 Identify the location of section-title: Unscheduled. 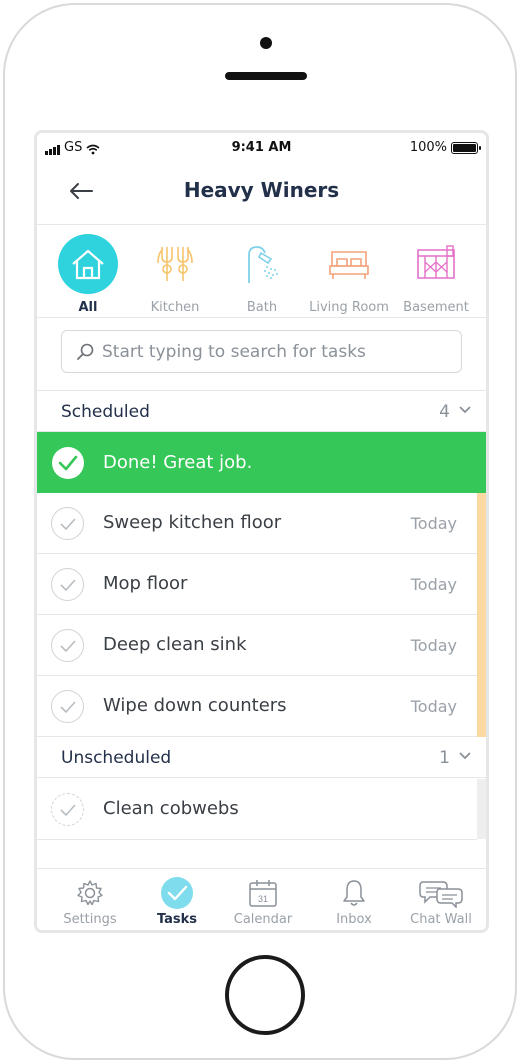
(116, 758).